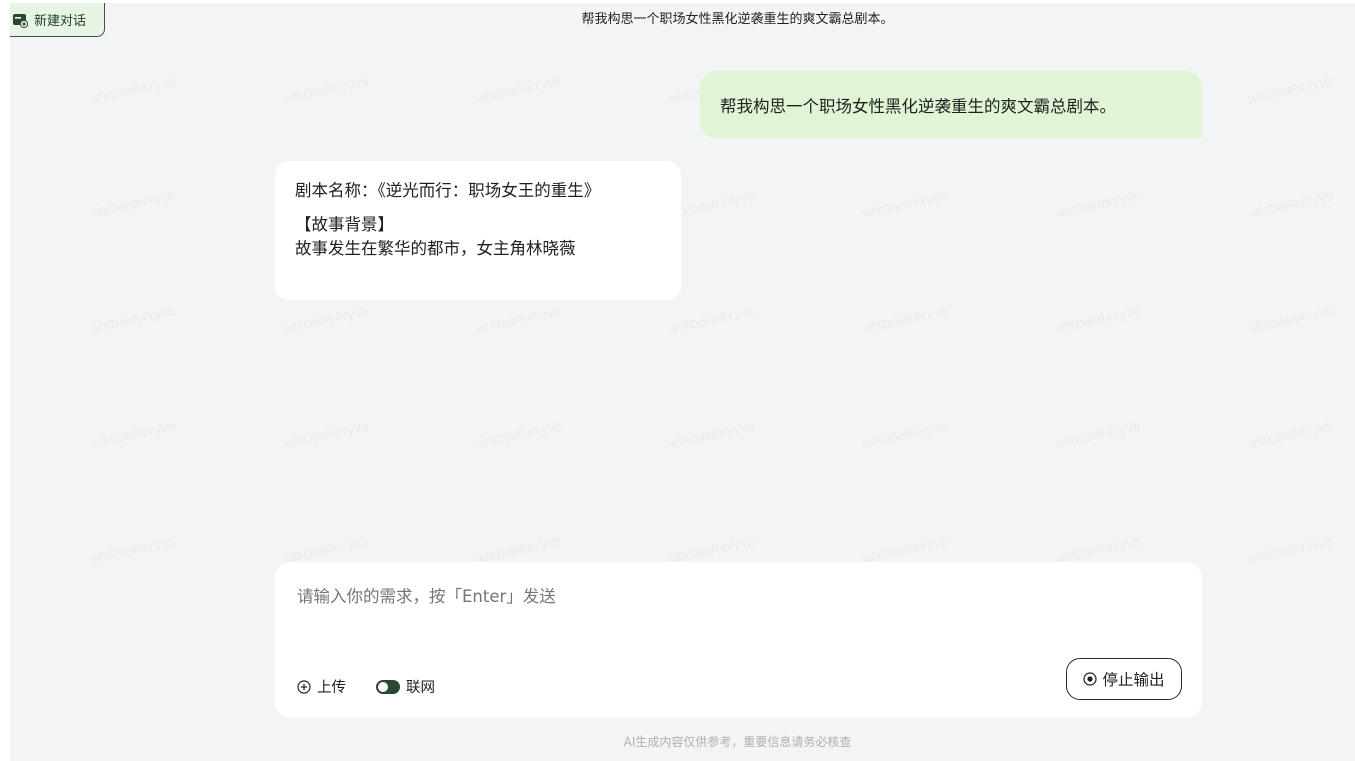  Describe the element at coordinates (331, 688) in the screenshot. I see `upload-label: 上传` at that location.